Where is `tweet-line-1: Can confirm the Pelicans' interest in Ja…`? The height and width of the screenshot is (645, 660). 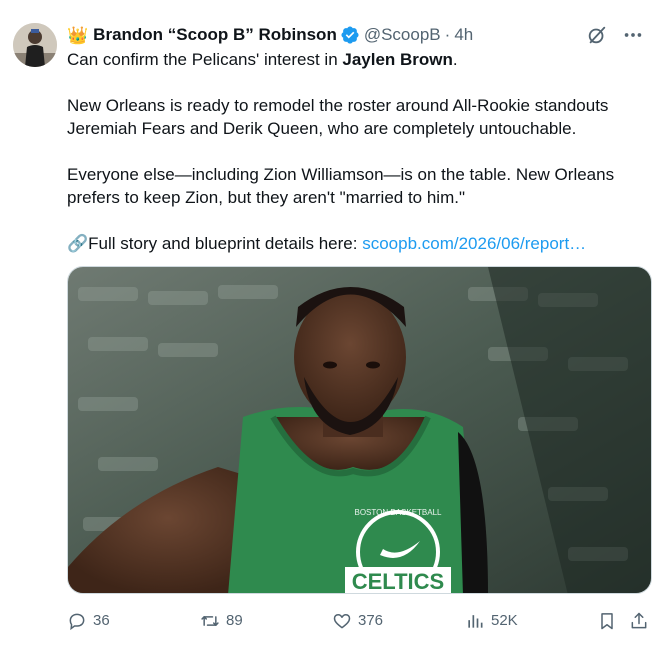 tweet-line-1: Can confirm the Pelicans' interest in Ja… is located at coordinates (357, 59).